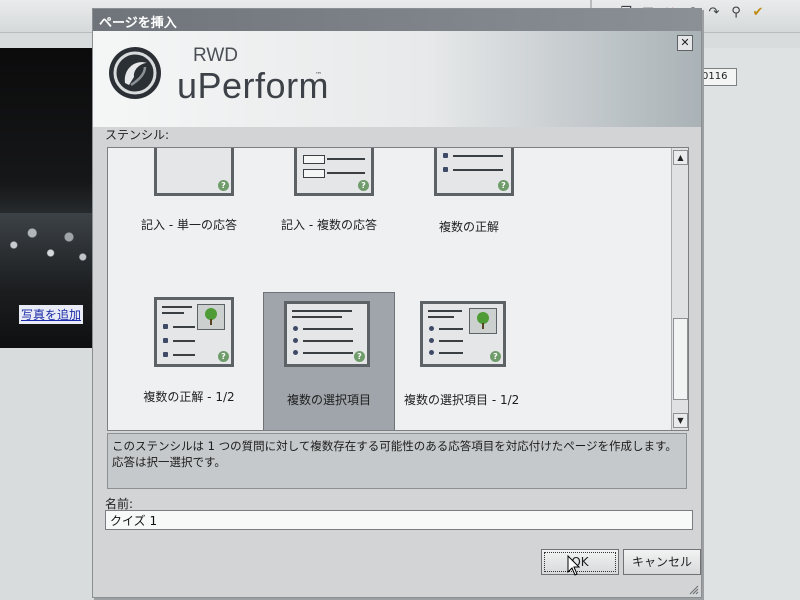 The height and width of the screenshot is (600, 800). What do you see at coordinates (714, 12) in the screenshot?
I see `redo-icon: ↷` at bounding box center [714, 12].